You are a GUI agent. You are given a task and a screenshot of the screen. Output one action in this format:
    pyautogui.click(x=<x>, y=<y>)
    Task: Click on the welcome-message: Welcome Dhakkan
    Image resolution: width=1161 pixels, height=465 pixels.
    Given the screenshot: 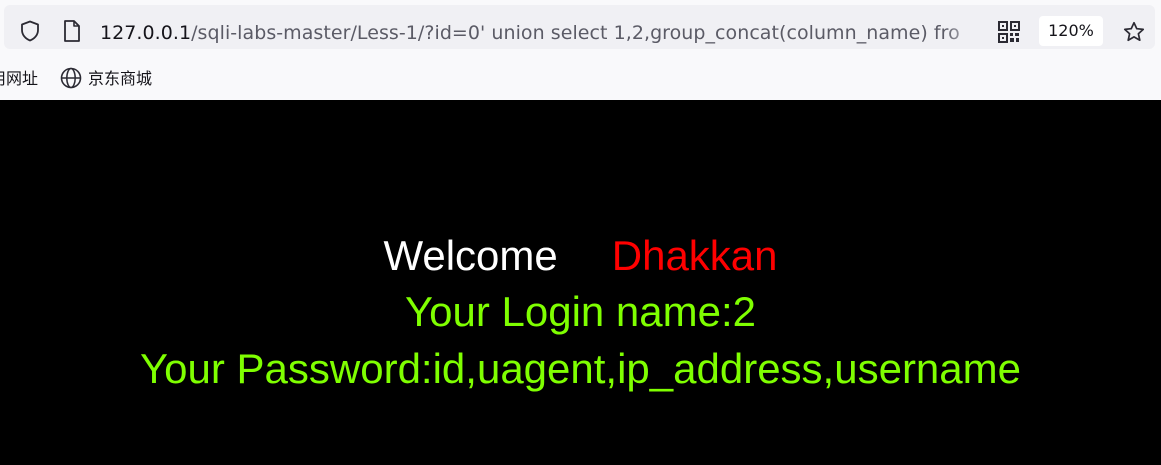 What is the action you would take?
    pyautogui.click(x=580, y=256)
    